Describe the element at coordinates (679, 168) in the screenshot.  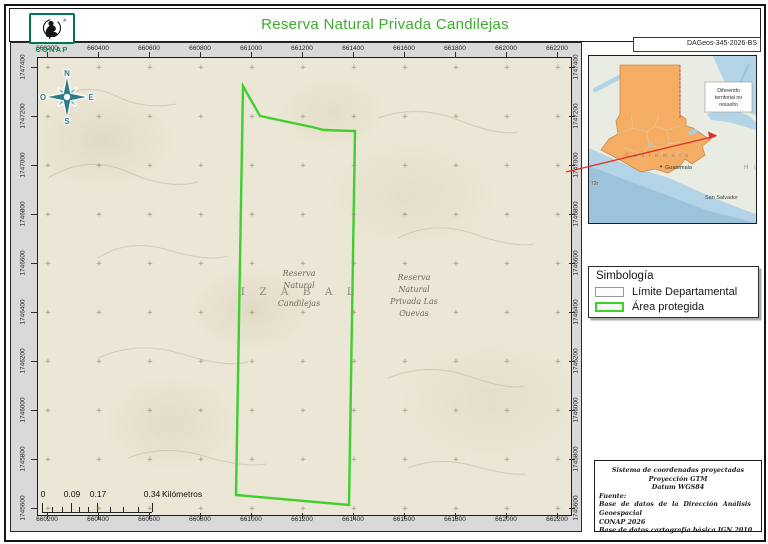
I see `capital-label: Guatemala` at that location.